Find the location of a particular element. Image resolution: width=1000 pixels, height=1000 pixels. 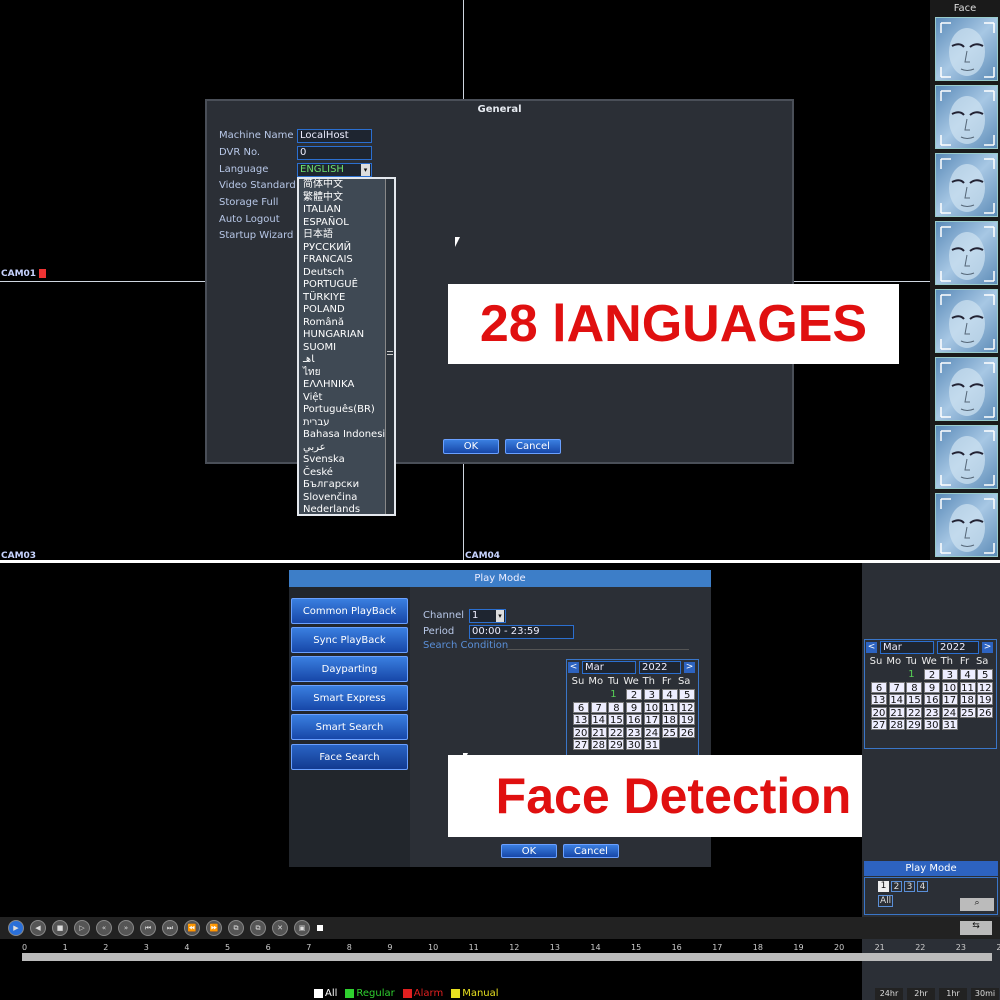

language-option: ΕΛΛΗΝΙΚΑ is located at coordinates (347, 385).